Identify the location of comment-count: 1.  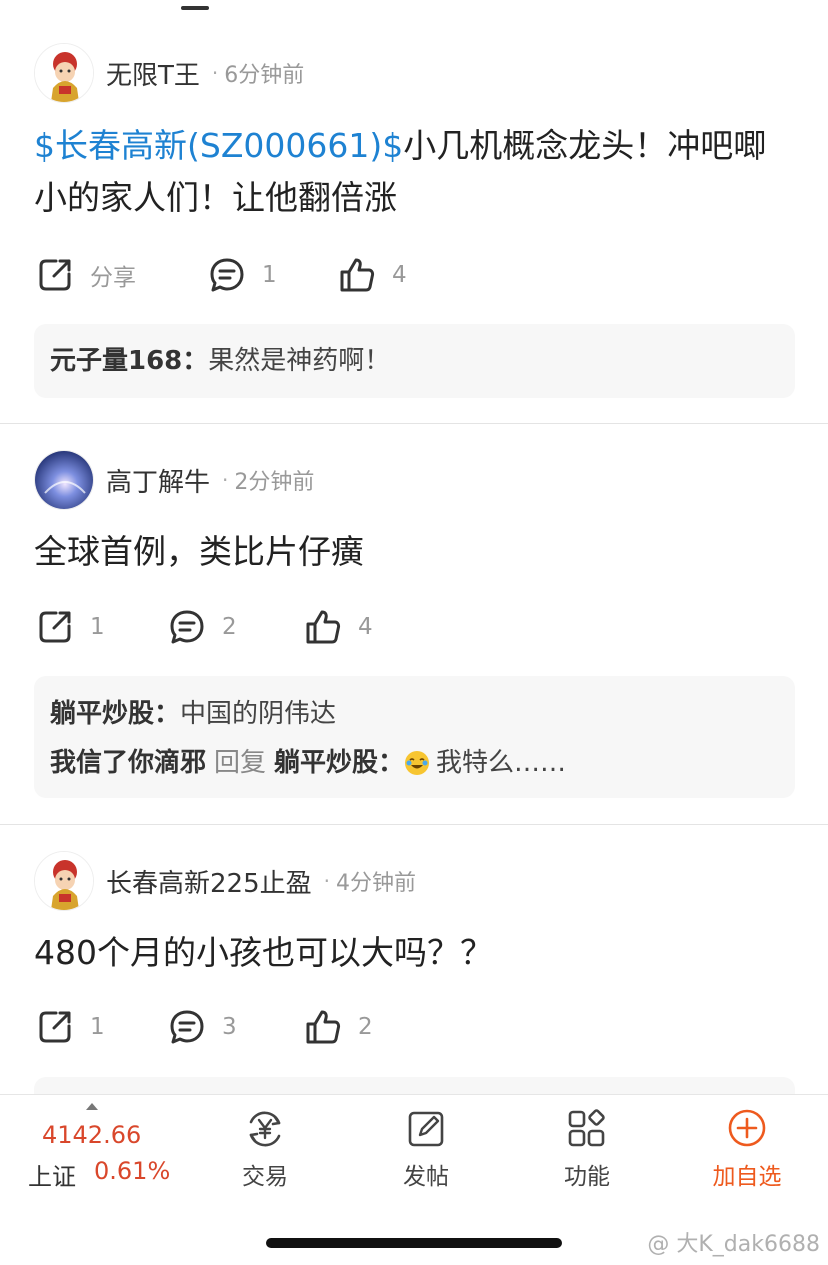
(269, 275).